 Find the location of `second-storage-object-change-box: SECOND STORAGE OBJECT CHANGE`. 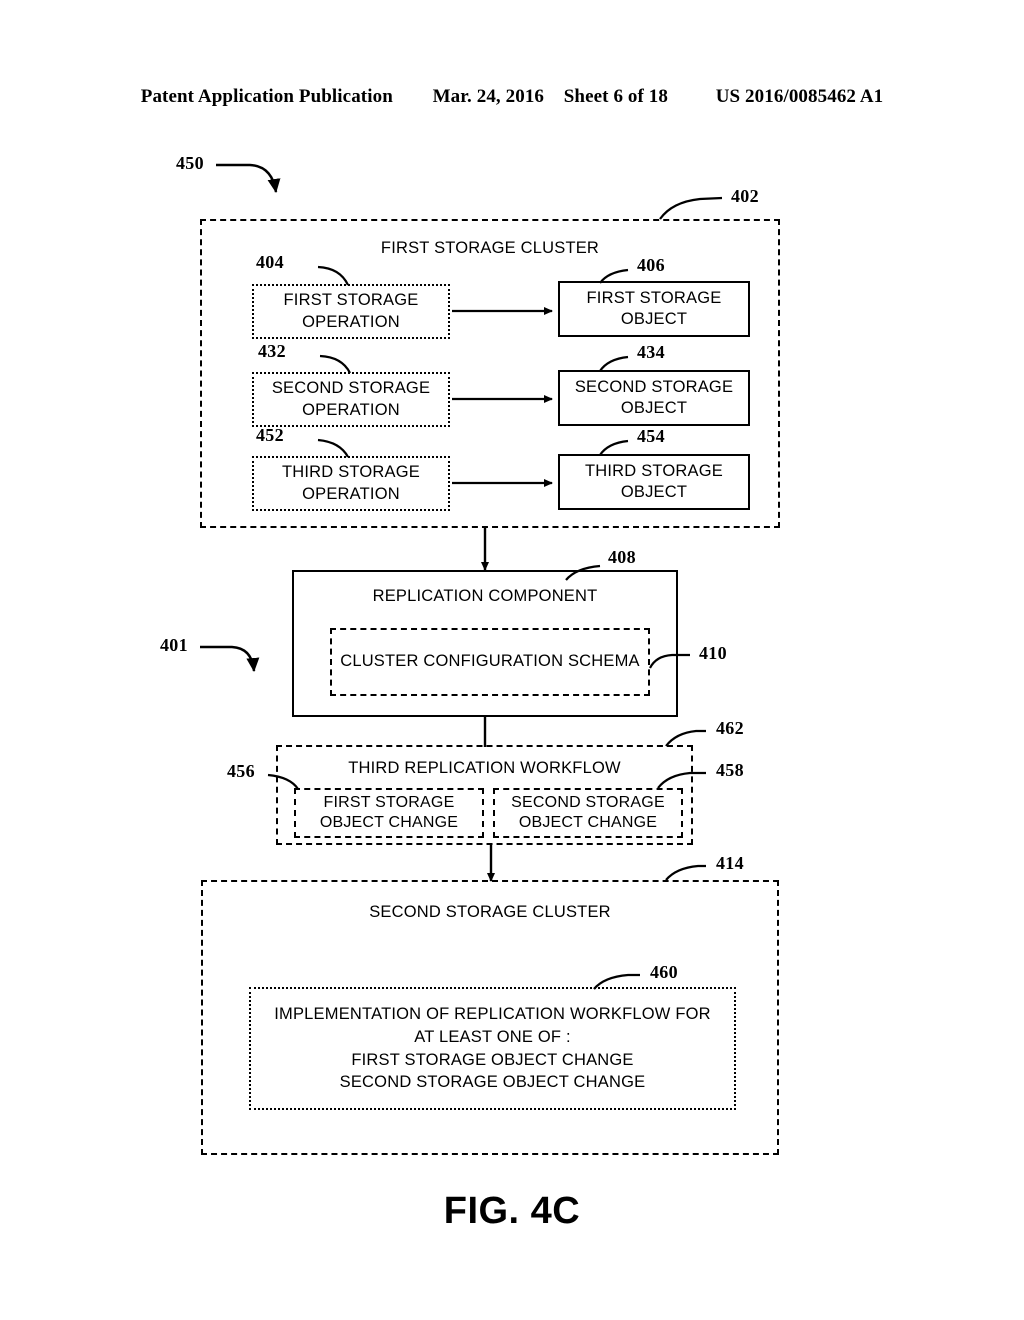

second-storage-object-change-box: SECOND STORAGE OBJECT CHANGE is located at coordinates (588, 813).